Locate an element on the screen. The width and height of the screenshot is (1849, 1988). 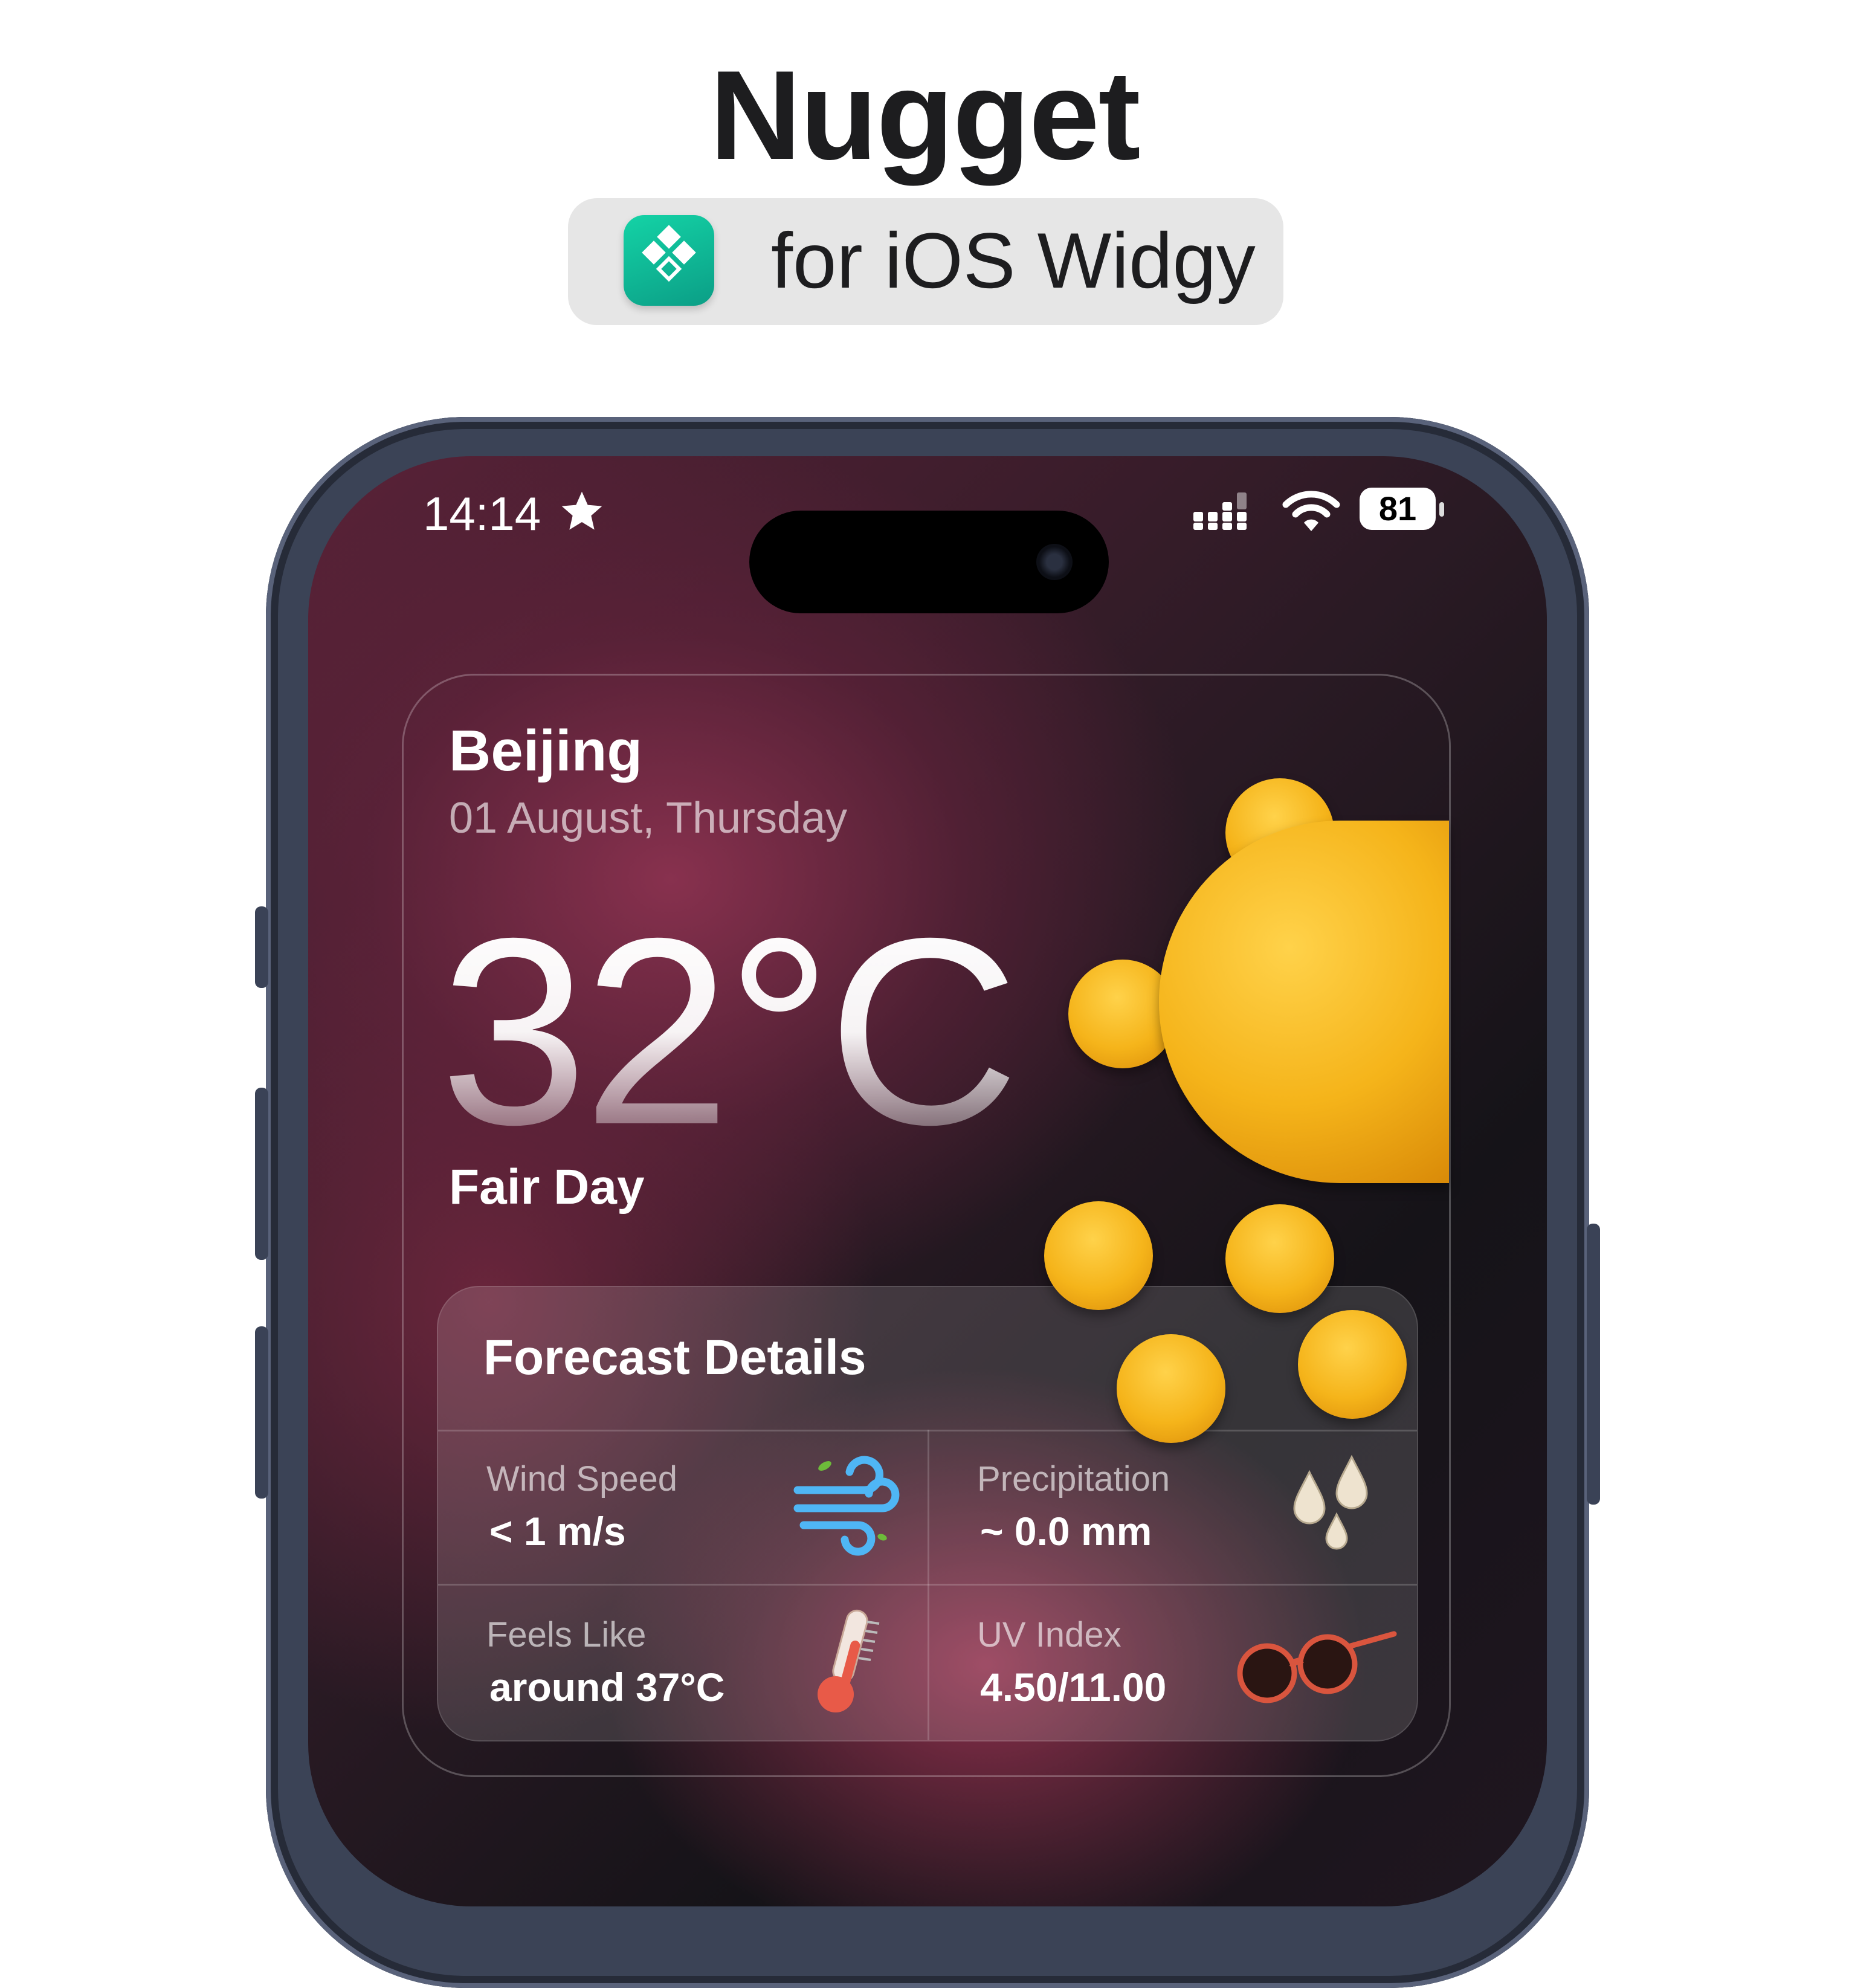
subtitle-pill: for iOS Widgy is located at coordinates (925, 261).